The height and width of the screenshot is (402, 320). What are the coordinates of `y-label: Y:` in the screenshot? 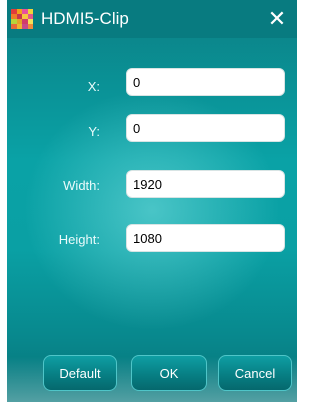 It's located at (94, 131).